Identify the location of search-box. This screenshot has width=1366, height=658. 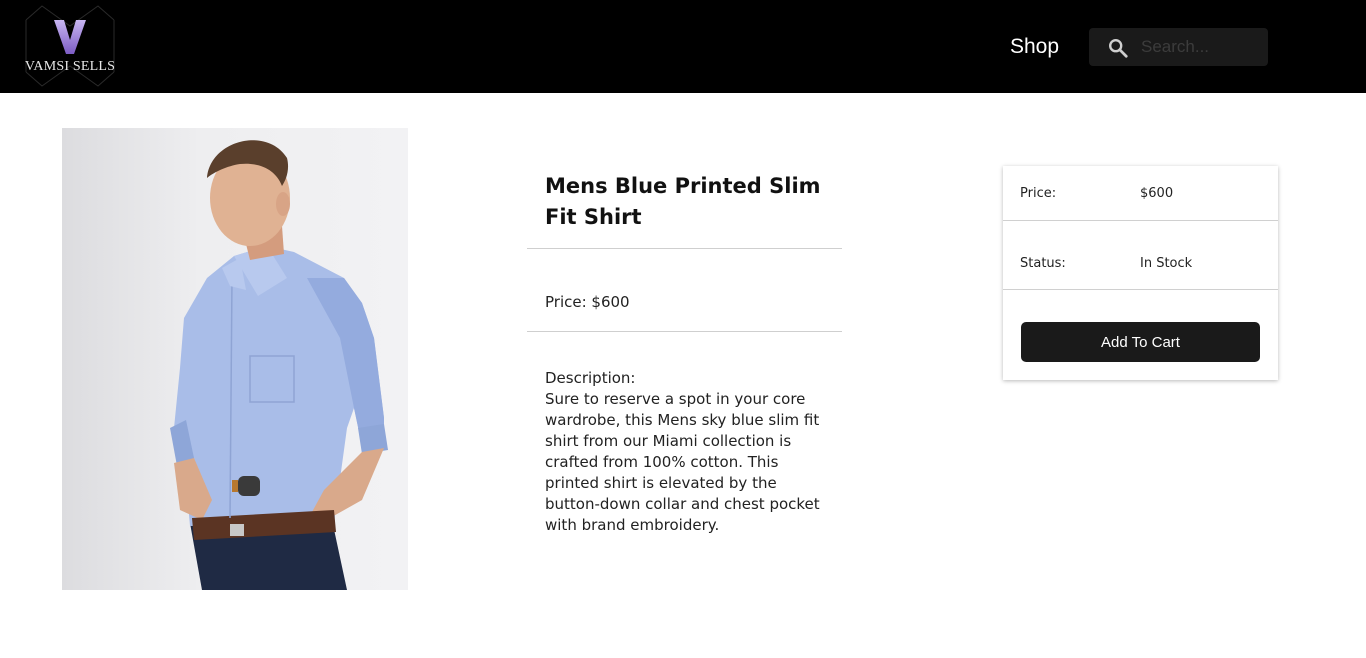
(1178, 47).